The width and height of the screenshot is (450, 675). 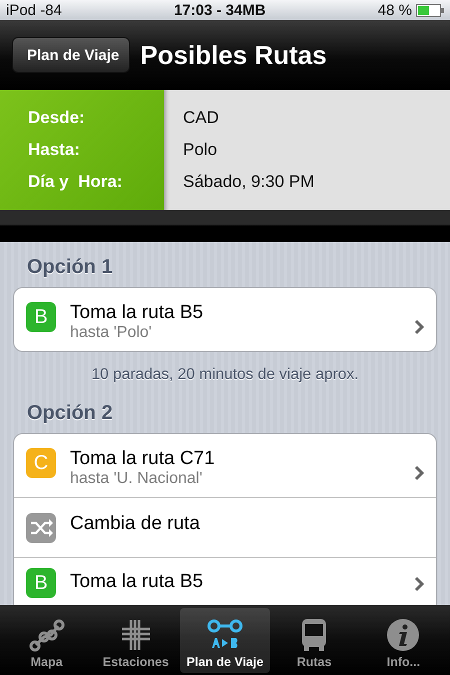 I want to click on step-title: Cambia de ruta, so click(x=135, y=524).